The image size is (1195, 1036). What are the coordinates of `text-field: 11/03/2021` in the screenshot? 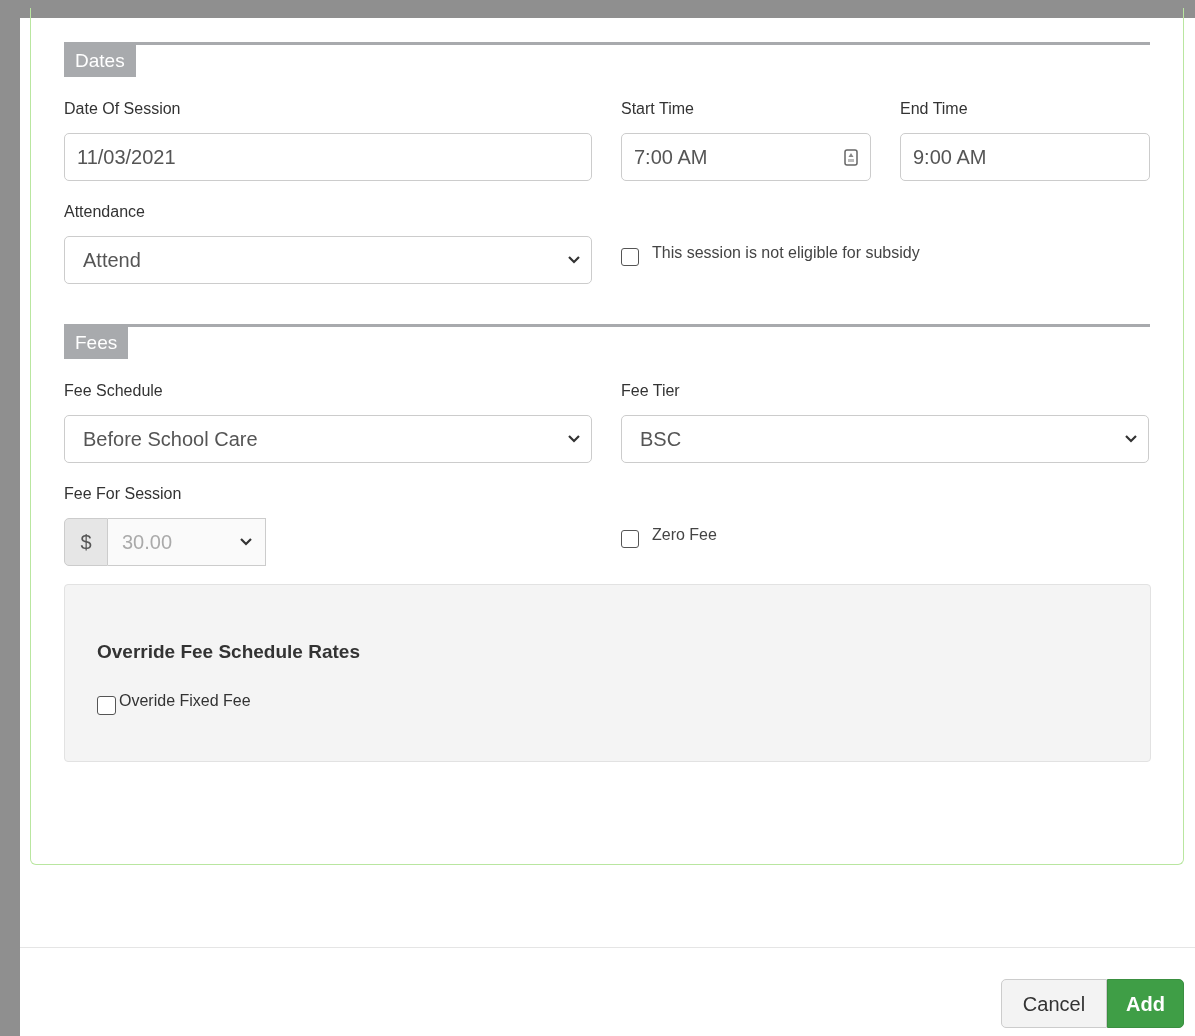 It's located at (328, 157).